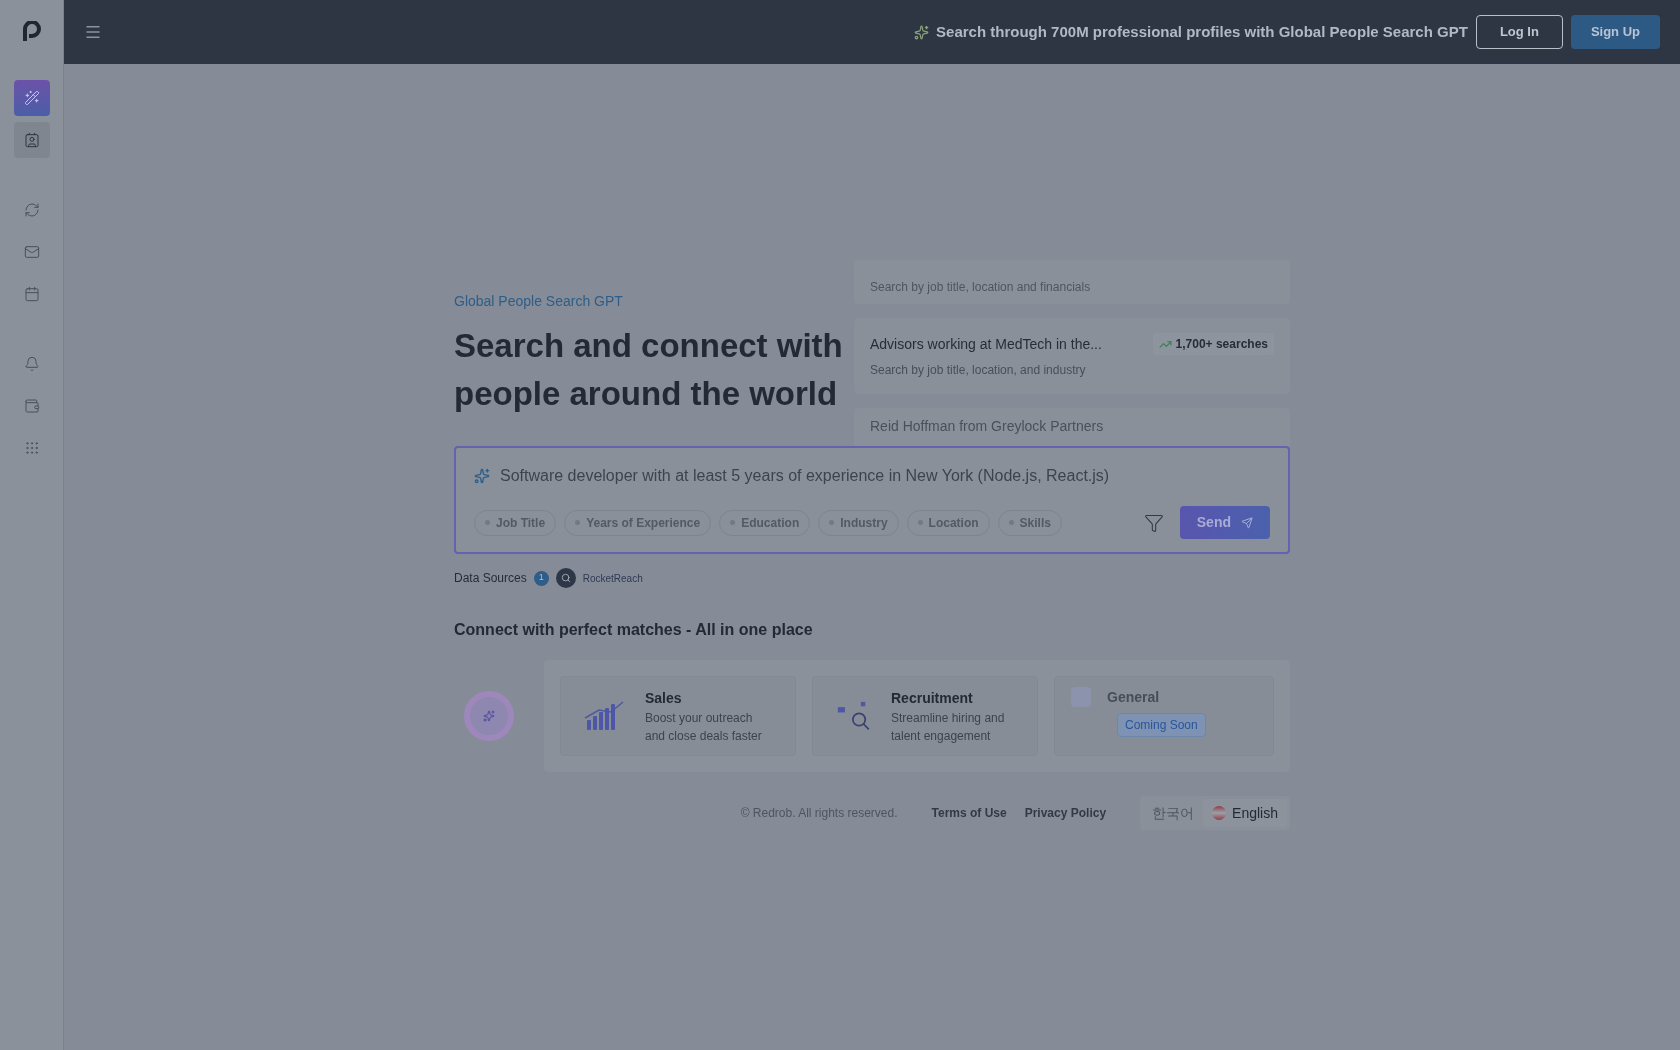  What do you see at coordinates (1072, 356) in the screenshot?
I see `suggestion-card: Advisors working at MedTech in the... 1,700+ searches Search by job title, location, and industry` at bounding box center [1072, 356].